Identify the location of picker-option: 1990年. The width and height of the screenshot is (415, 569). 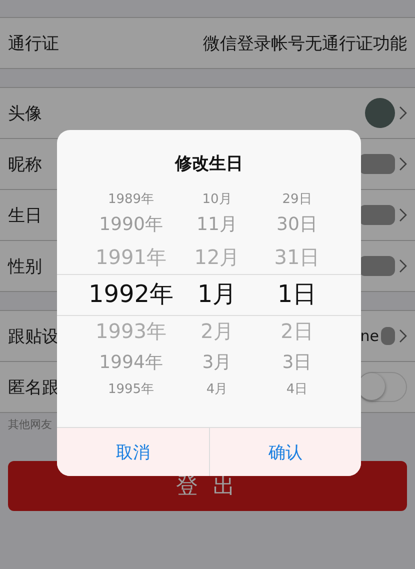
(131, 225).